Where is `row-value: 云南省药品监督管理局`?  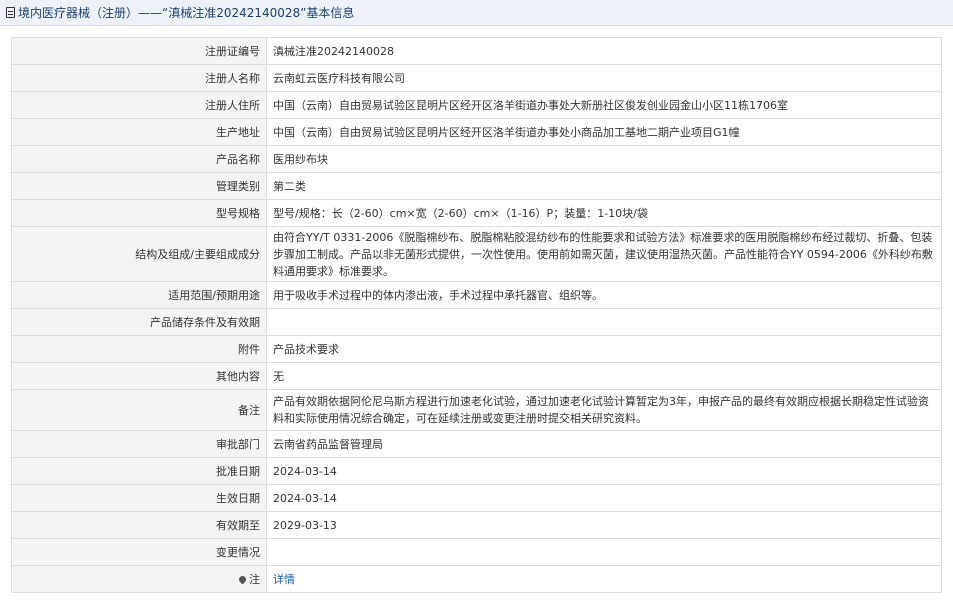
row-value: 云南省药品监督管理局 is located at coordinates (604, 444).